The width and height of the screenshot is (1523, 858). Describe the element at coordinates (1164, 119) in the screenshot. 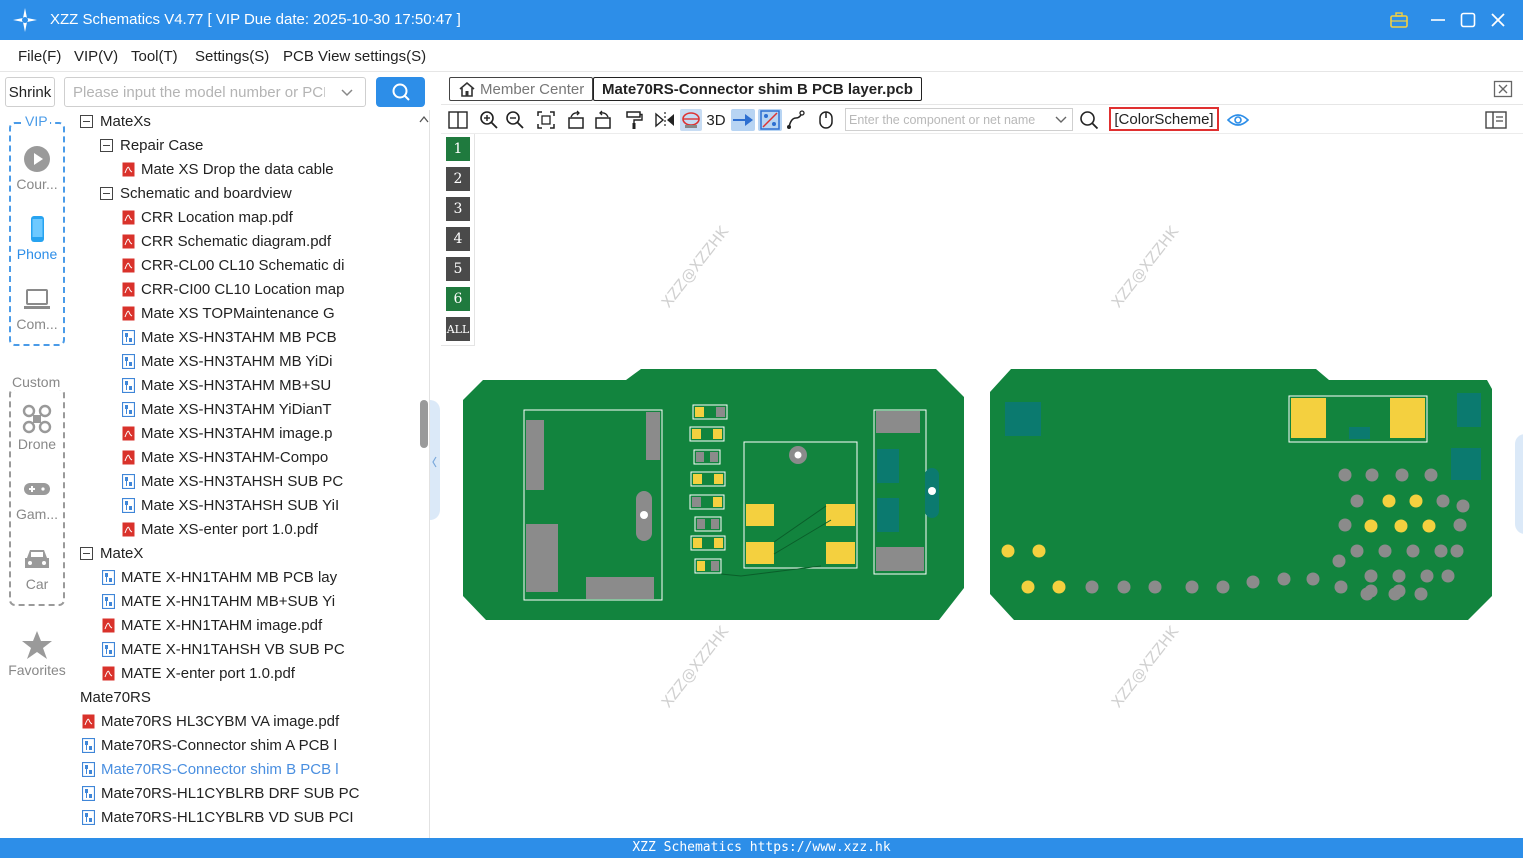

I see `color-scheme-button: [ColorScheme]` at that location.